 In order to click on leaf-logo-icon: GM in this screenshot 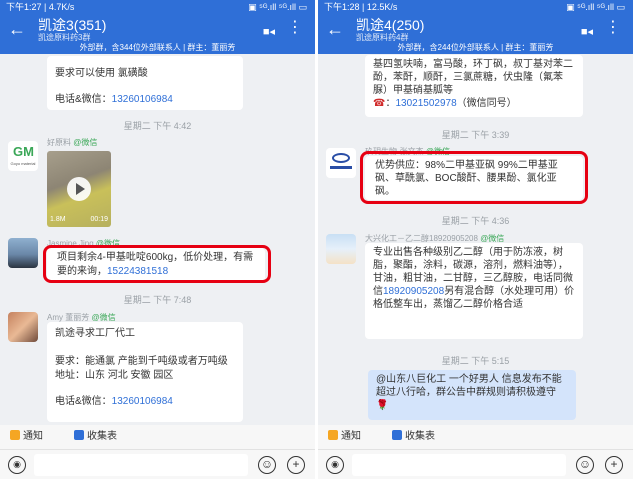, I will do `click(23, 151)`.